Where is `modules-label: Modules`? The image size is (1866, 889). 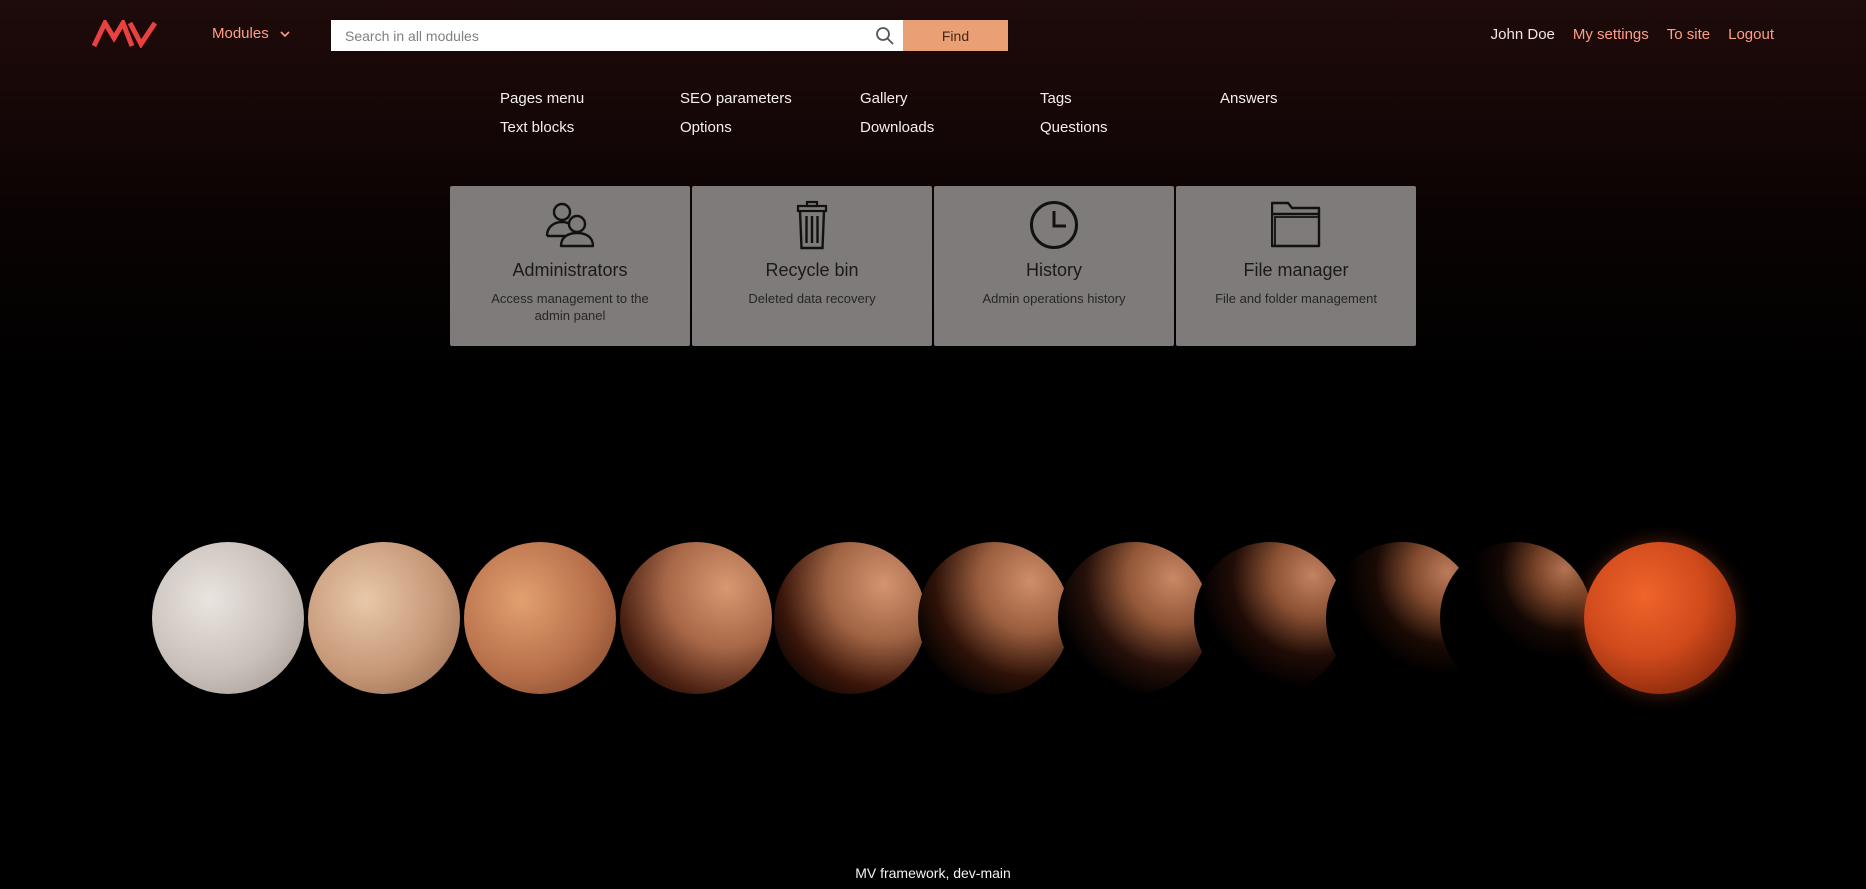 modules-label: Modules is located at coordinates (240, 33).